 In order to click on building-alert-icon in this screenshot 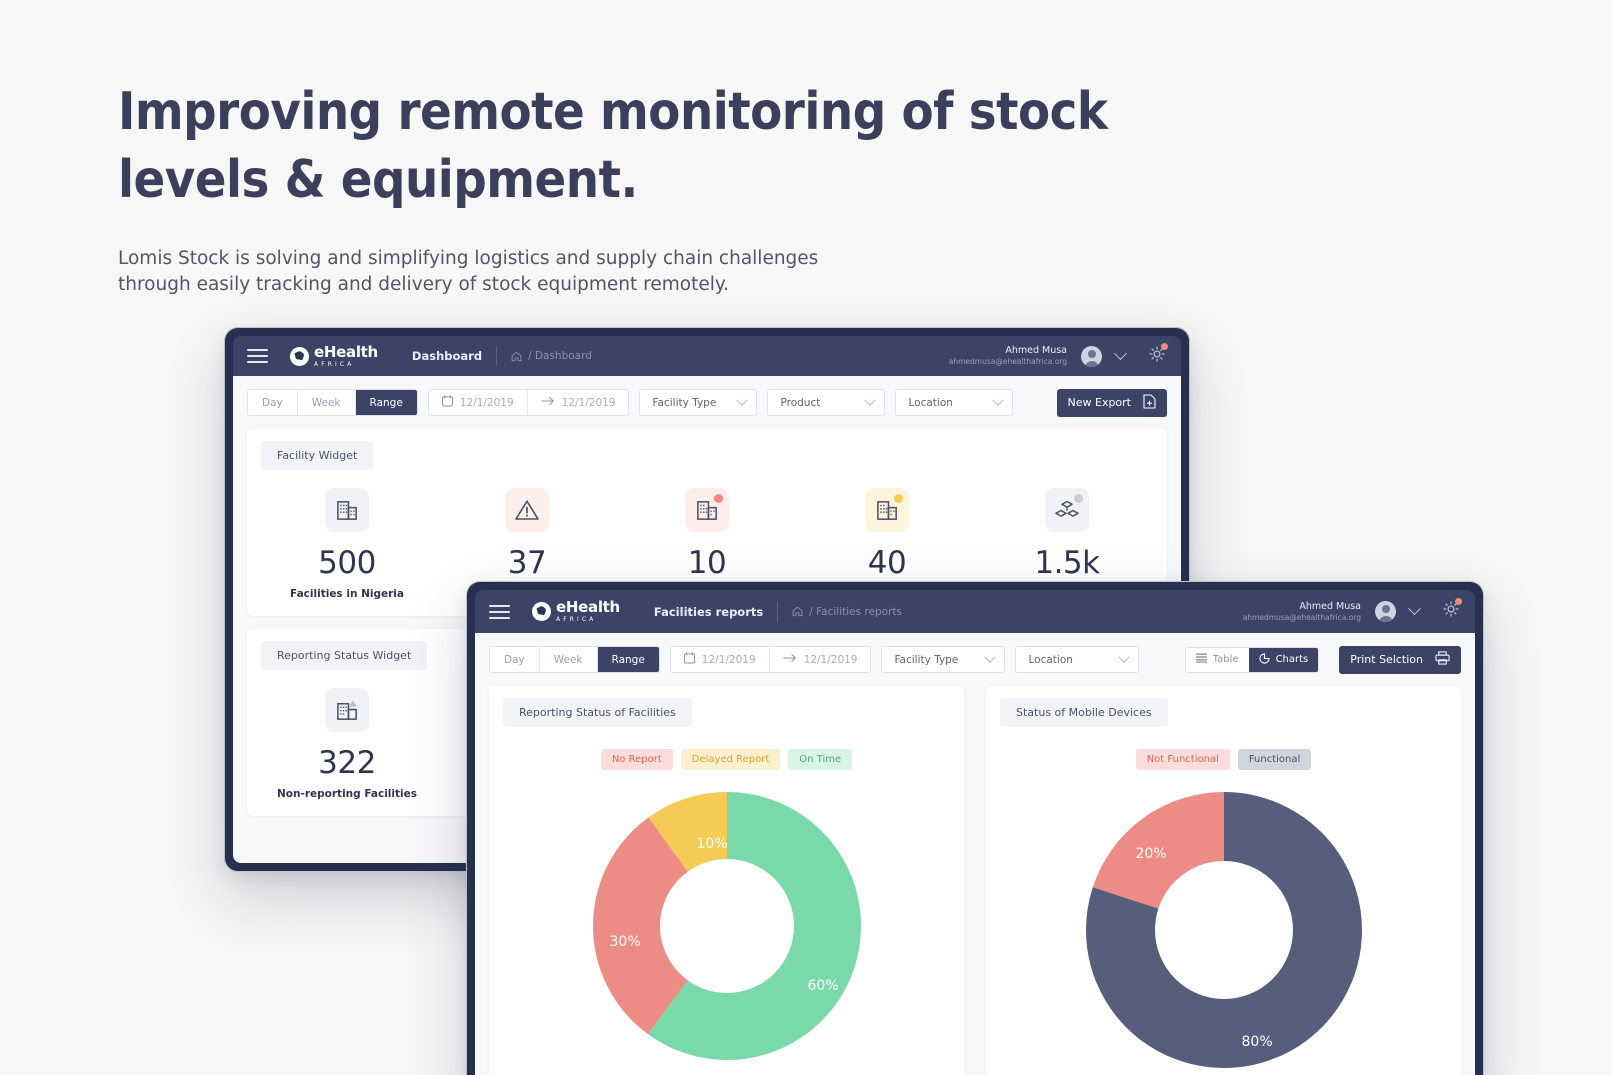, I will do `click(707, 510)`.